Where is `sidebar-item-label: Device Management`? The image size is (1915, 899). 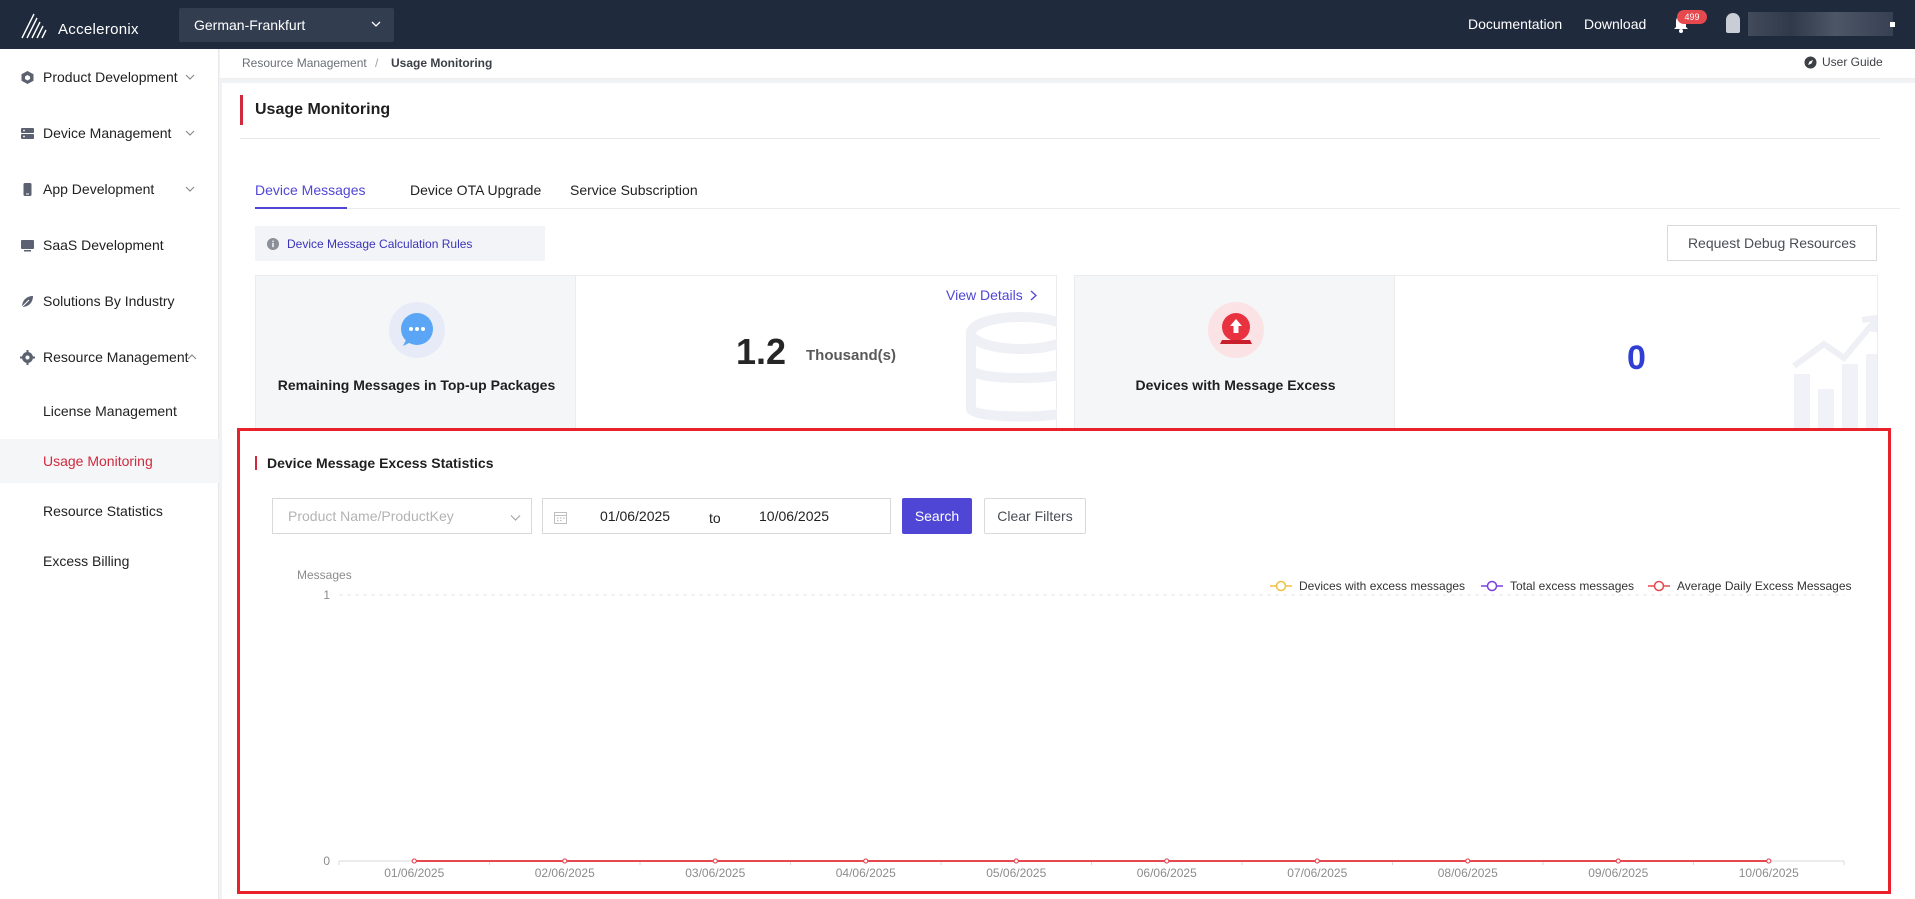
sidebar-item-label: Device Management is located at coordinates (107, 133).